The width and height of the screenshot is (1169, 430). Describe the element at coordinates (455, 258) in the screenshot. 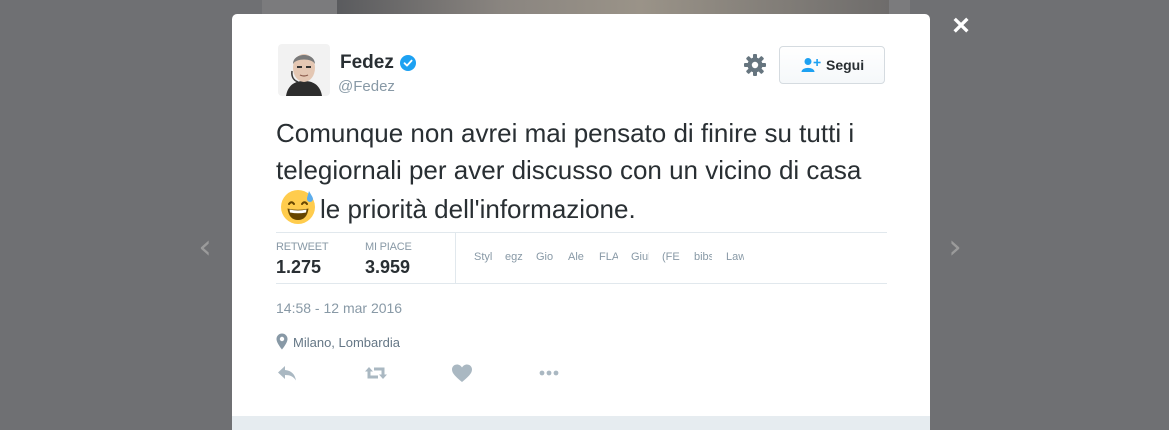

I see `stats-divider-vertical` at that location.